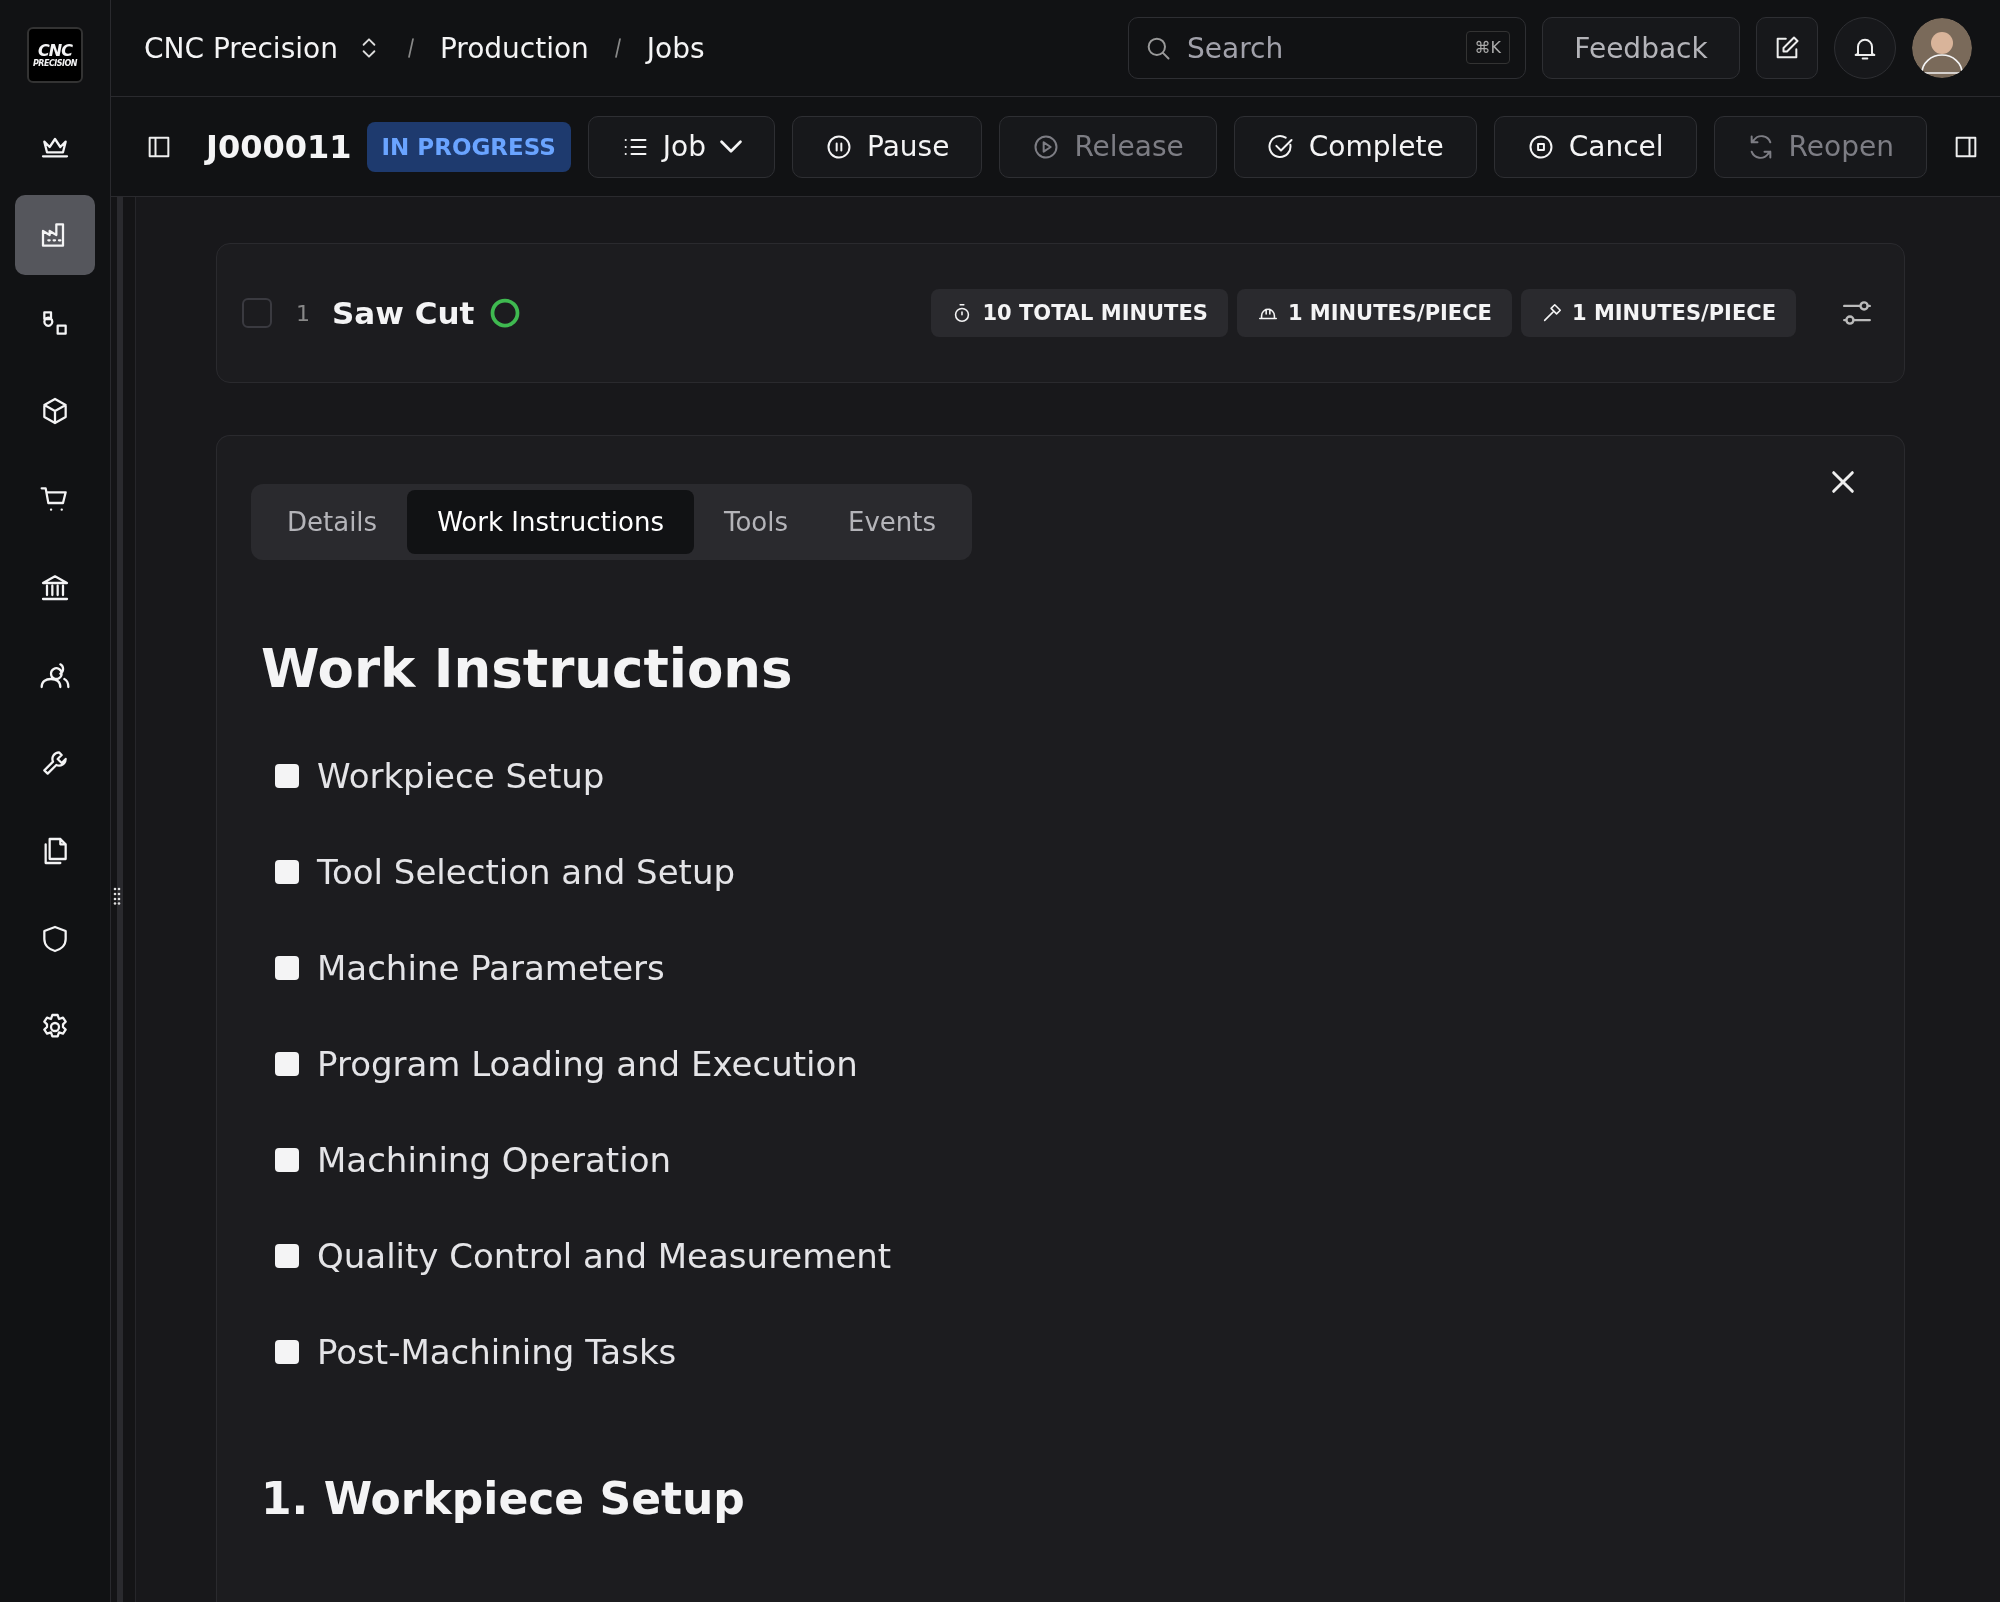 The image size is (2000, 1602). Describe the element at coordinates (675, 48) in the screenshot. I see `breadcrumb-link: Jobs` at that location.